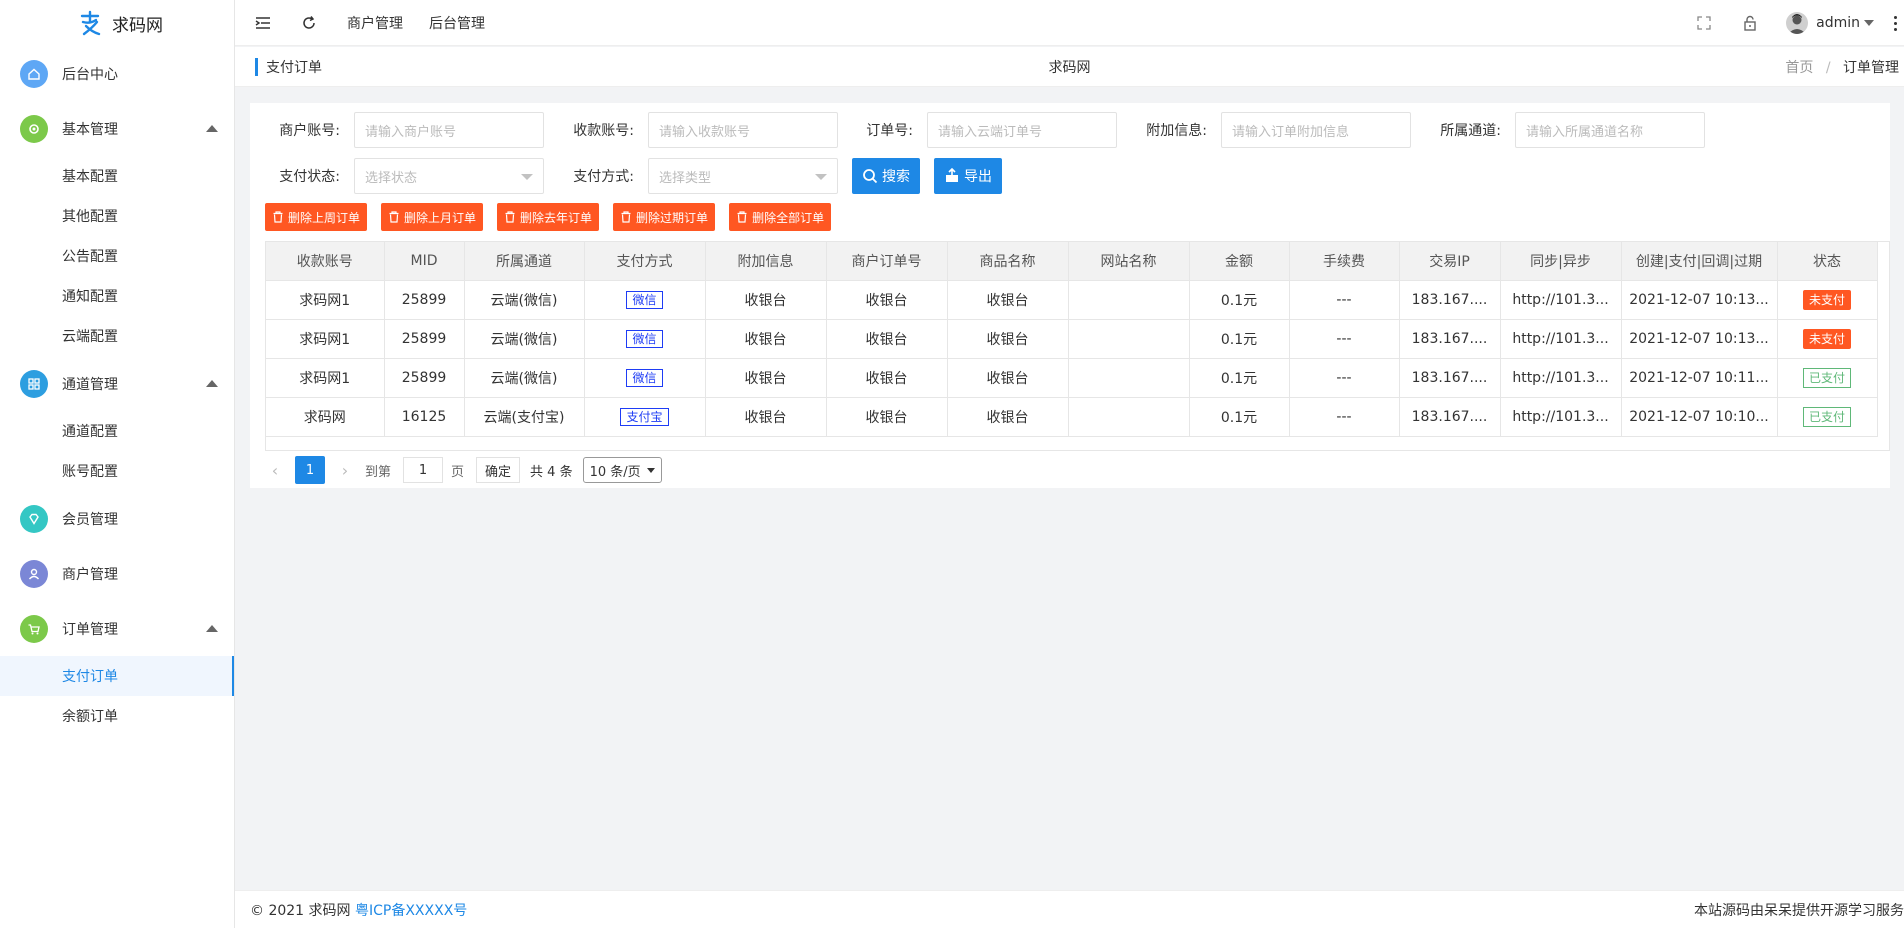 The image size is (1904, 928). I want to click on page-size-select: 10 条/页, so click(622, 470).